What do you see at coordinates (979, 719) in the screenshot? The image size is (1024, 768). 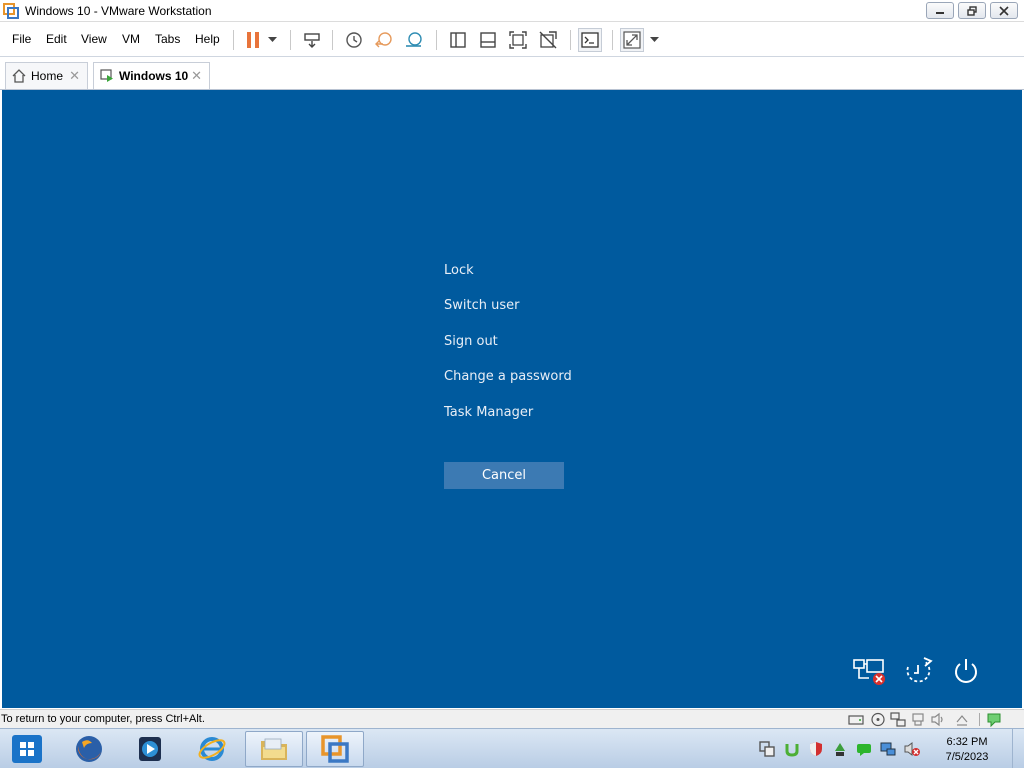 I see `status-separator` at bounding box center [979, 719].